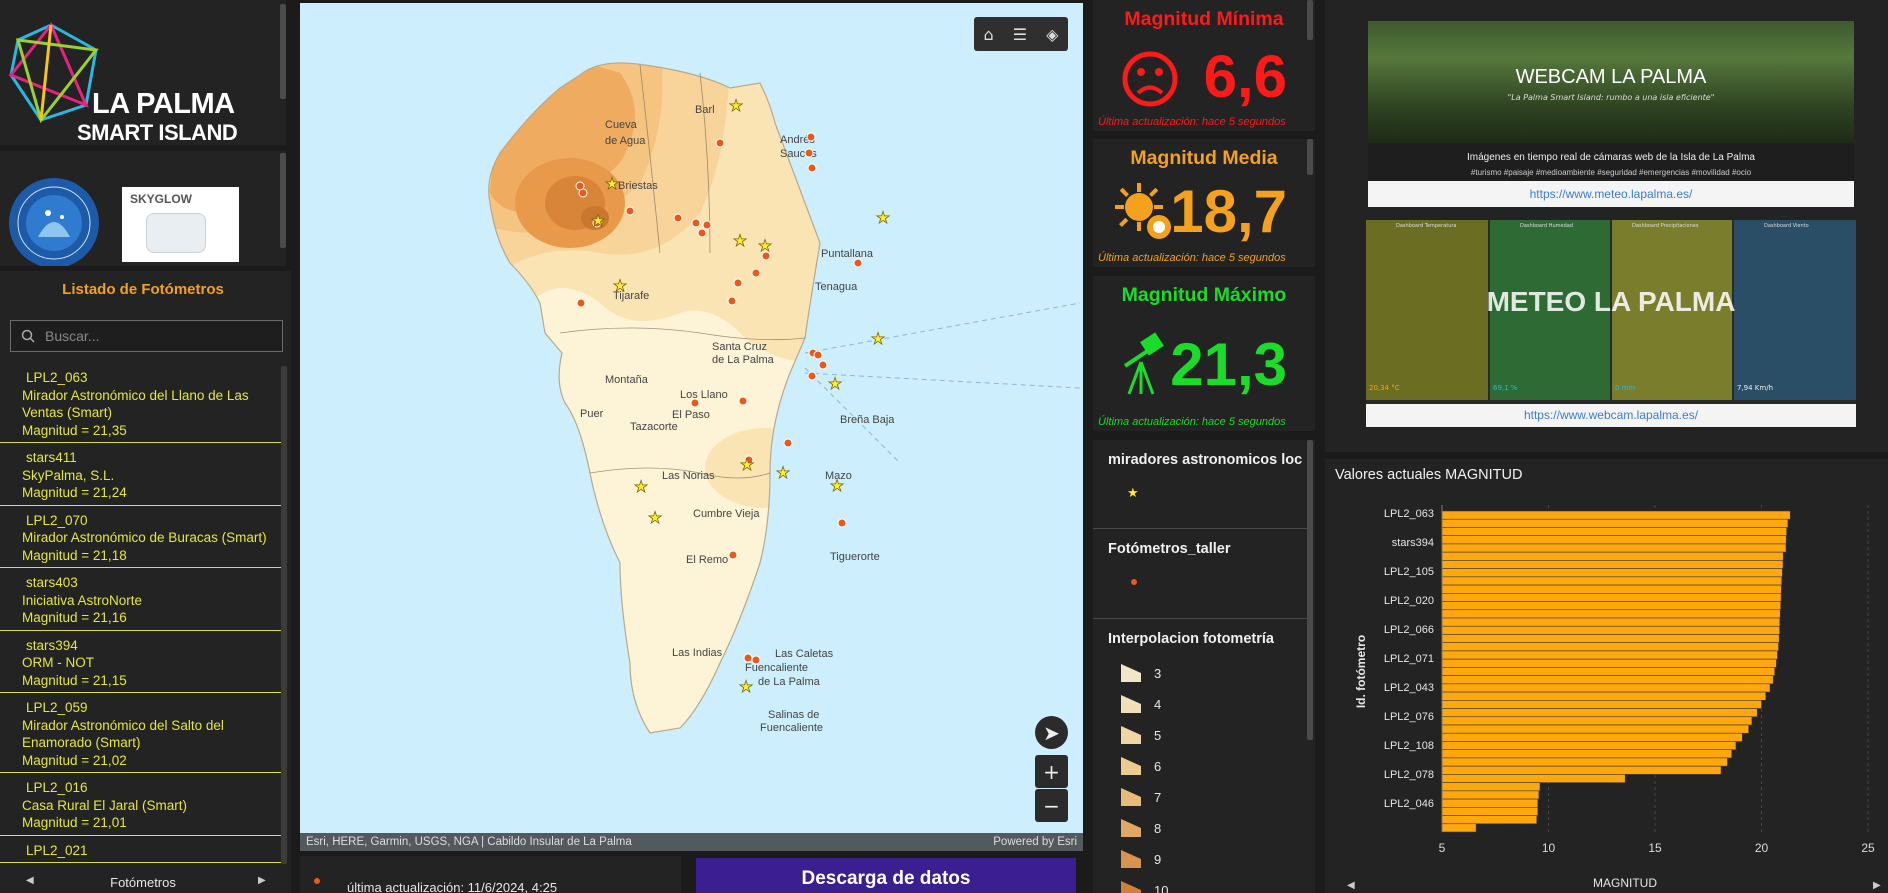 This screenshot has height=893, width=1888. What do you see at coordinates (1310, 20) in the screenshot?
I see `indicator-min-scrollbar` at bounding box center [1310, 20].